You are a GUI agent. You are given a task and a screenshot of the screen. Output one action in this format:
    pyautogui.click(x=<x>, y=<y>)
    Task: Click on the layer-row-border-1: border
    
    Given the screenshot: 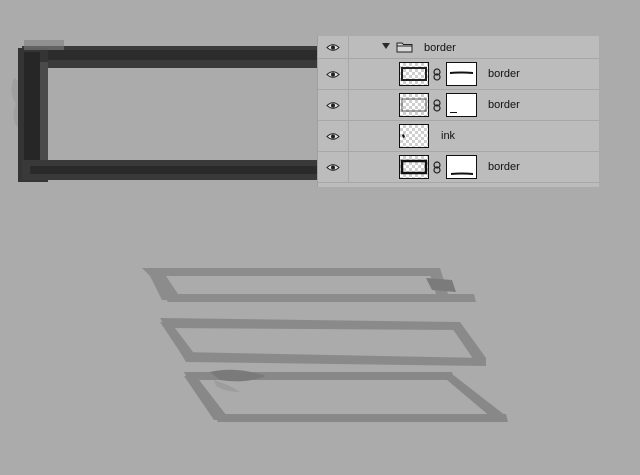 What is the action you would take?
    pyautogui.click(x=458, y=74)
    